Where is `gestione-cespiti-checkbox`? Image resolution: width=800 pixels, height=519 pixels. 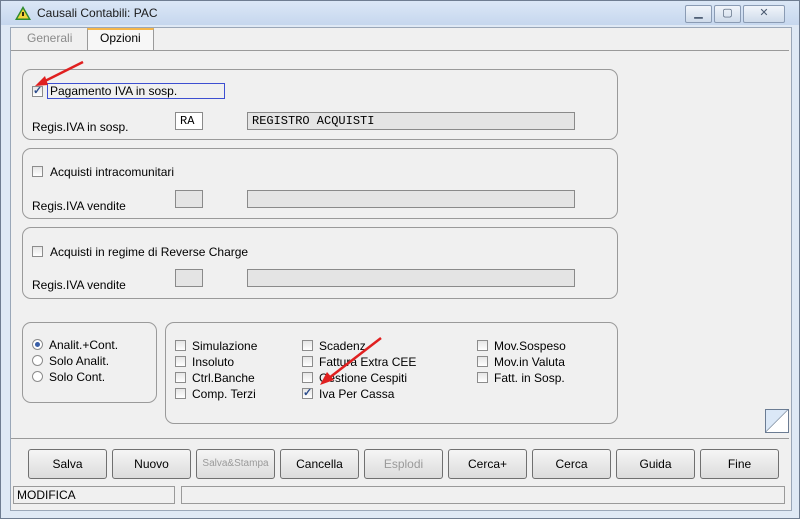
gestione-cespiti-checkbox is located at coordinates (307, 377).